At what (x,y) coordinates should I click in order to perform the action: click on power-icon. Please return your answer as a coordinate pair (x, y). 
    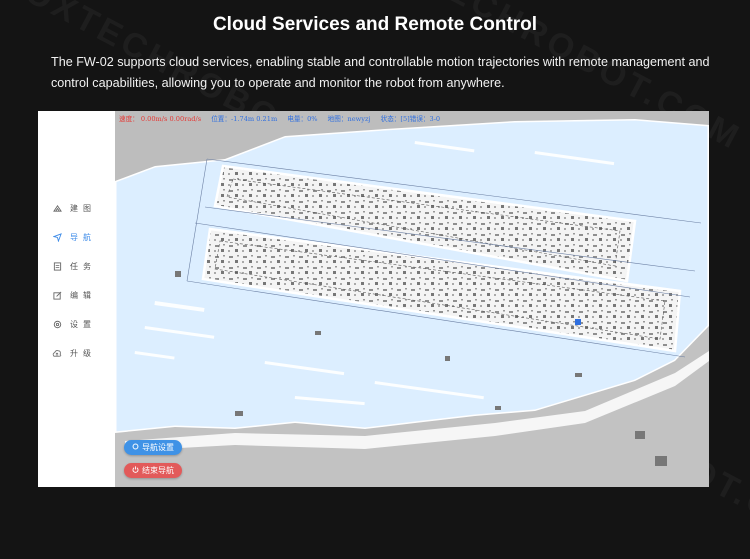
    Looking at the image, I should click on (135, 470).